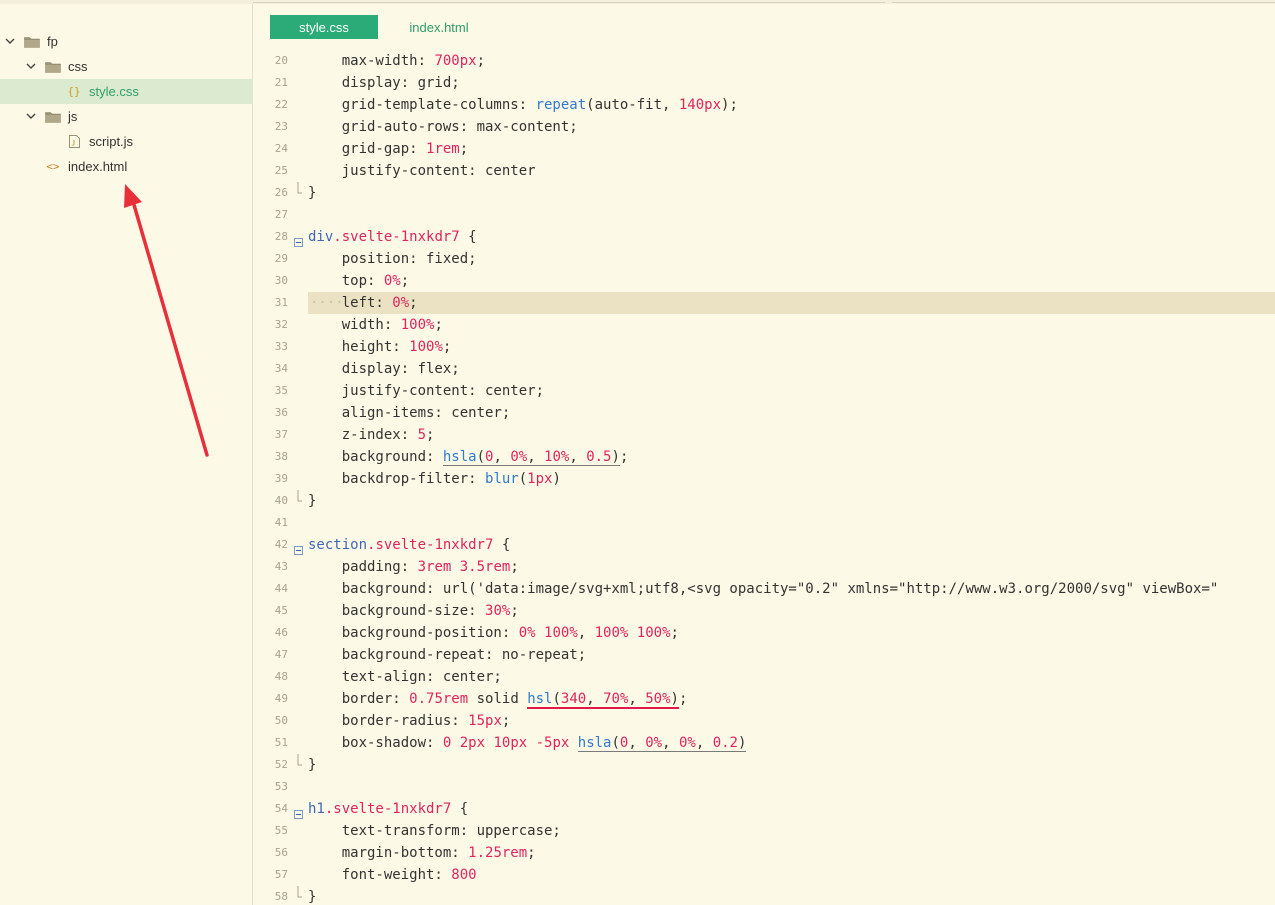 The height and width of the screenshot is (905, 1275). What do you see at coordinates (397, 611) in the screenshot?
I see `code-token: background-size:` at bounding box center [397, 611].